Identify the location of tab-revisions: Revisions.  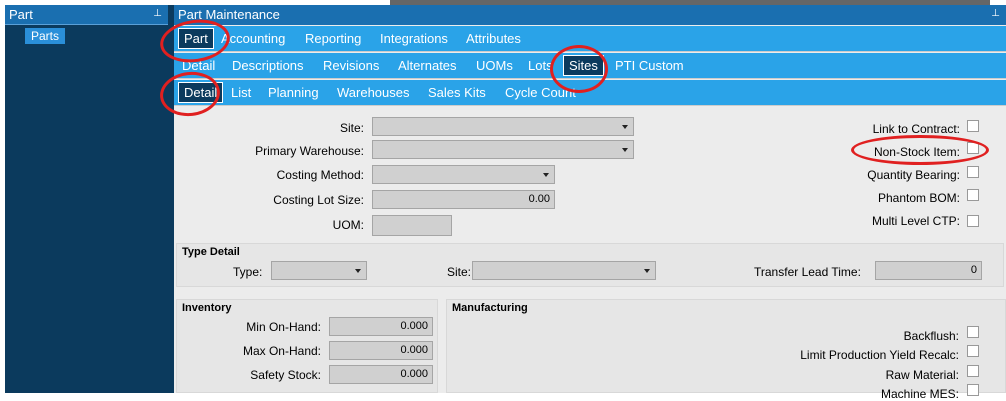
(351, 65).